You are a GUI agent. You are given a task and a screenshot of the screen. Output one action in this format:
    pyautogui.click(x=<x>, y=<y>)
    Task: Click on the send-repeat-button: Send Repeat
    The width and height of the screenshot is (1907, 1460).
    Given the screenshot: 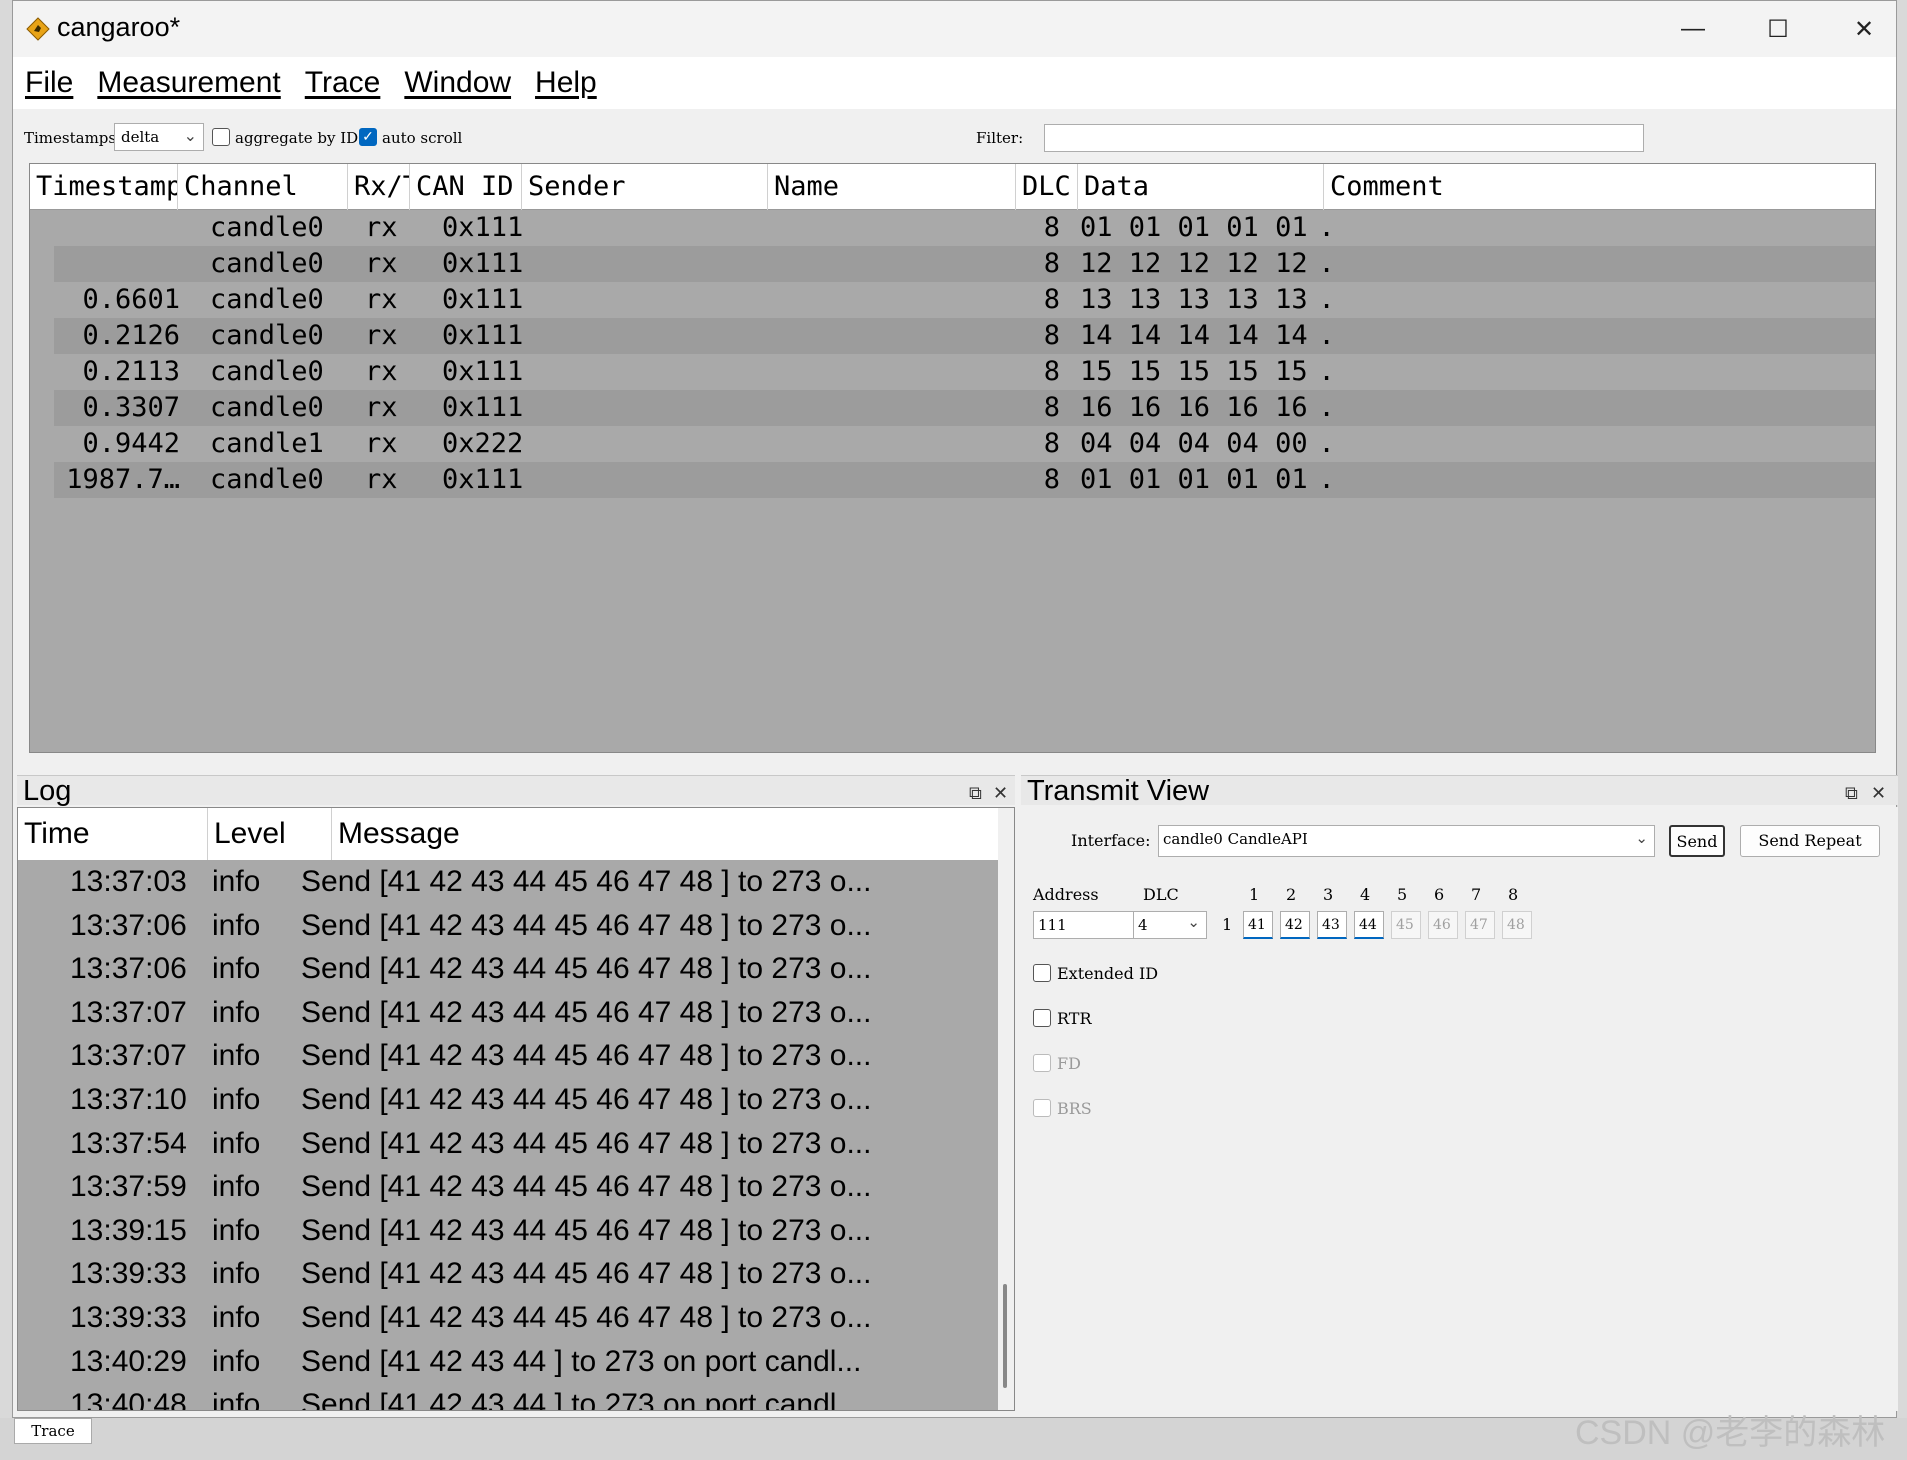 What is the action you would take?
    pyautogui.click(x=1810, y=841)
    